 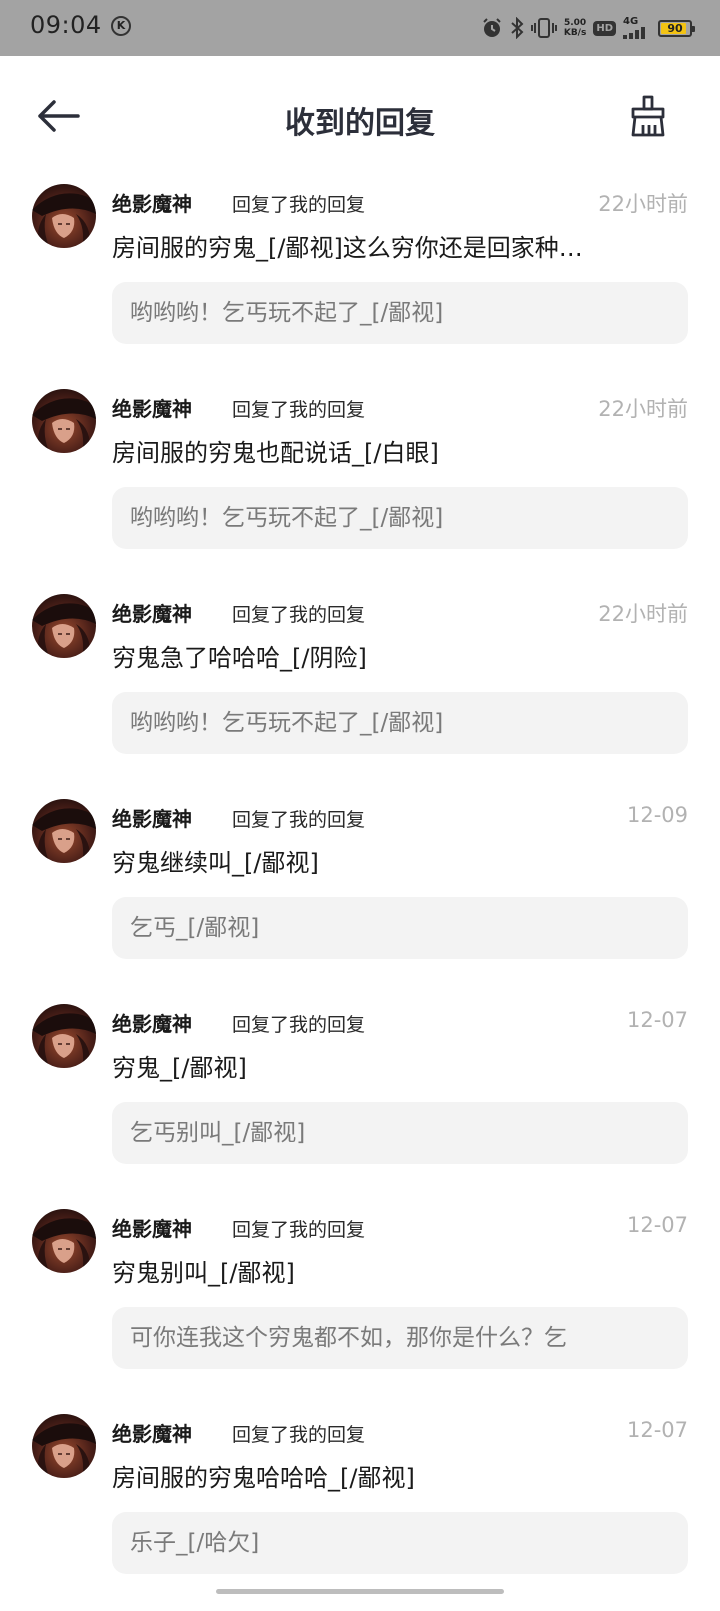 I want to click on app-header: 收到的回复, so click(x=360, y=116).